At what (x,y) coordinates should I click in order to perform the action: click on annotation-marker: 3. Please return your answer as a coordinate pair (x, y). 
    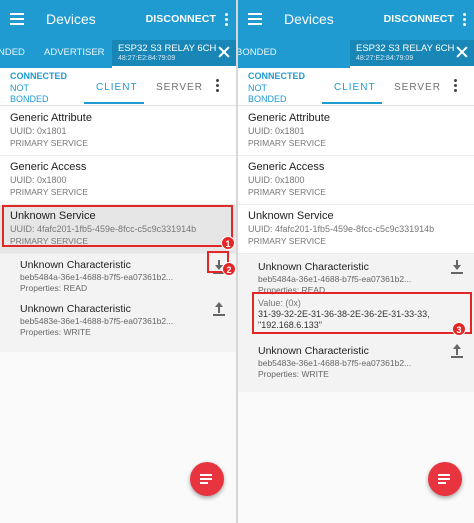
    Looking at the image, I should click on (459, 329).